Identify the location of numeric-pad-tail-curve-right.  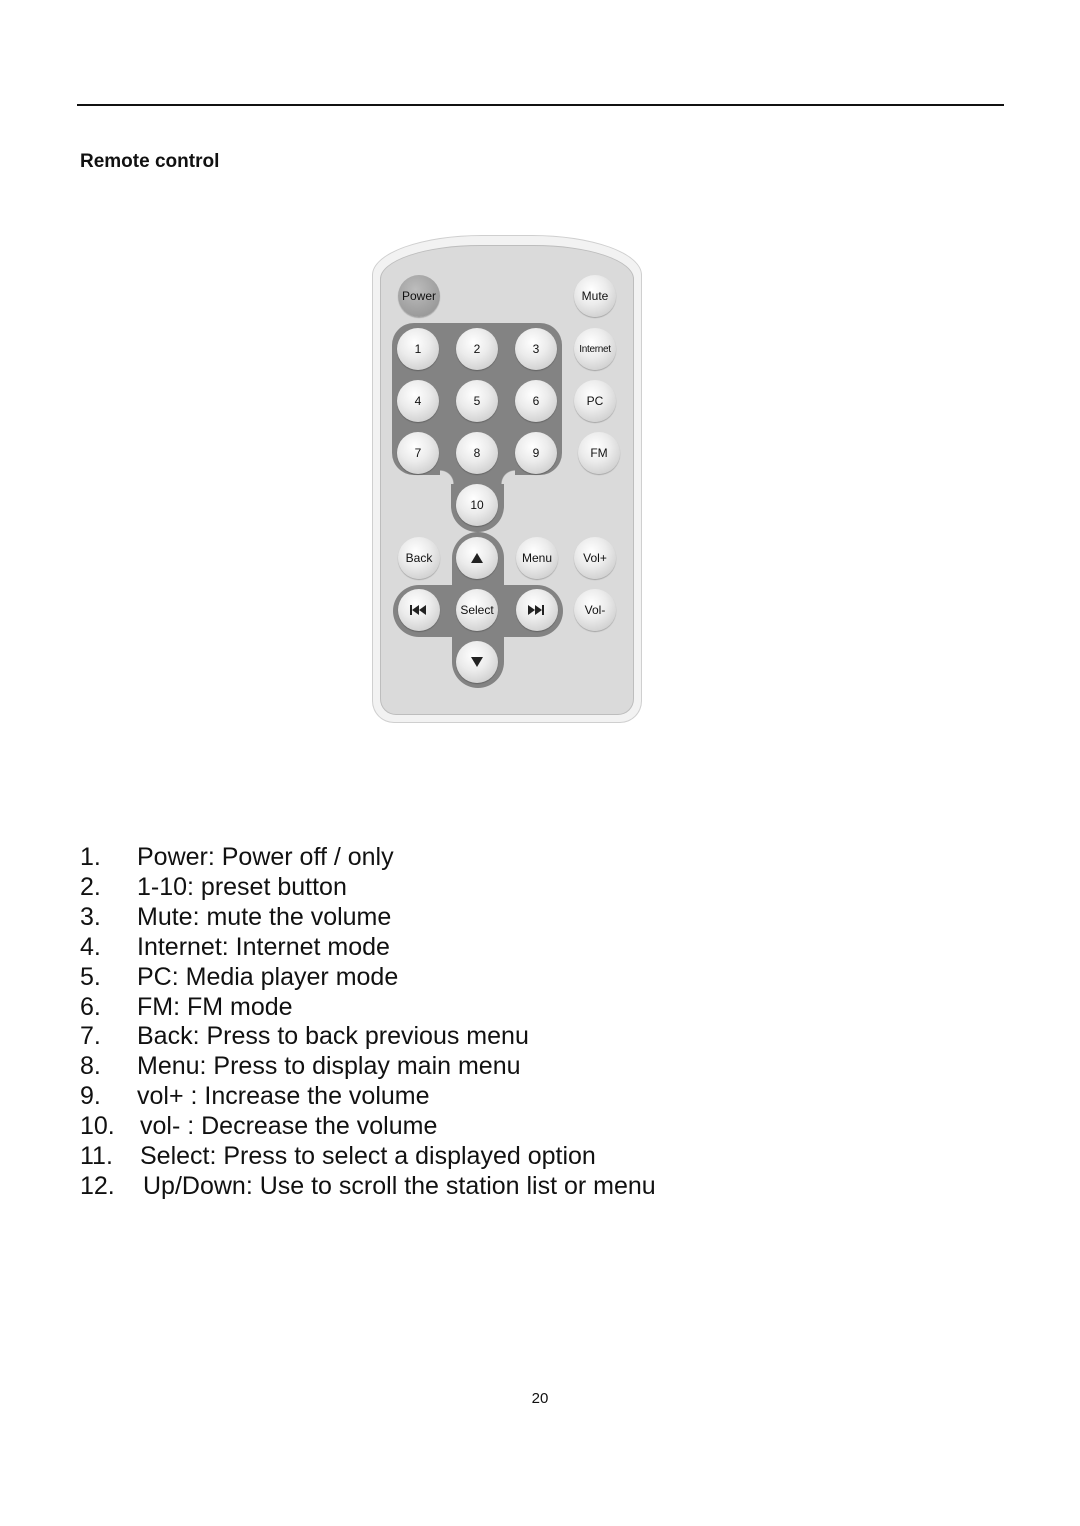
(508, 477).